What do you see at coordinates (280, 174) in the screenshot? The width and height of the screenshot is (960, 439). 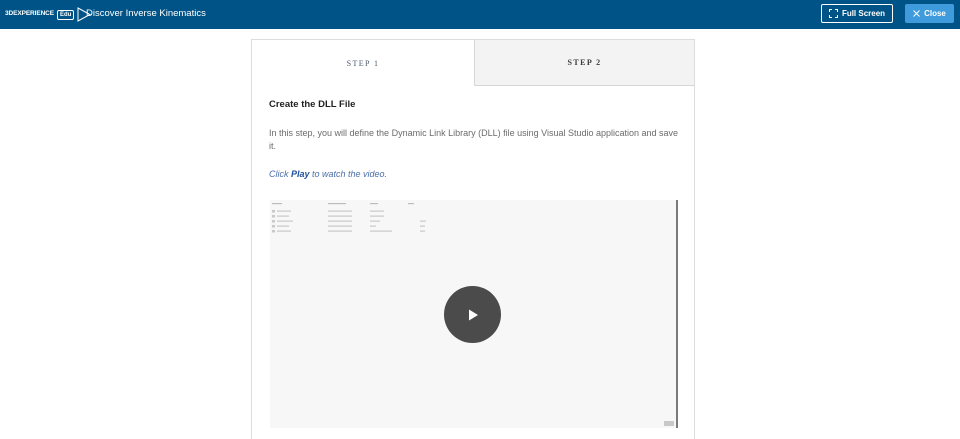 I see `hint-prefix: Click` at bounding box center [280, 174].